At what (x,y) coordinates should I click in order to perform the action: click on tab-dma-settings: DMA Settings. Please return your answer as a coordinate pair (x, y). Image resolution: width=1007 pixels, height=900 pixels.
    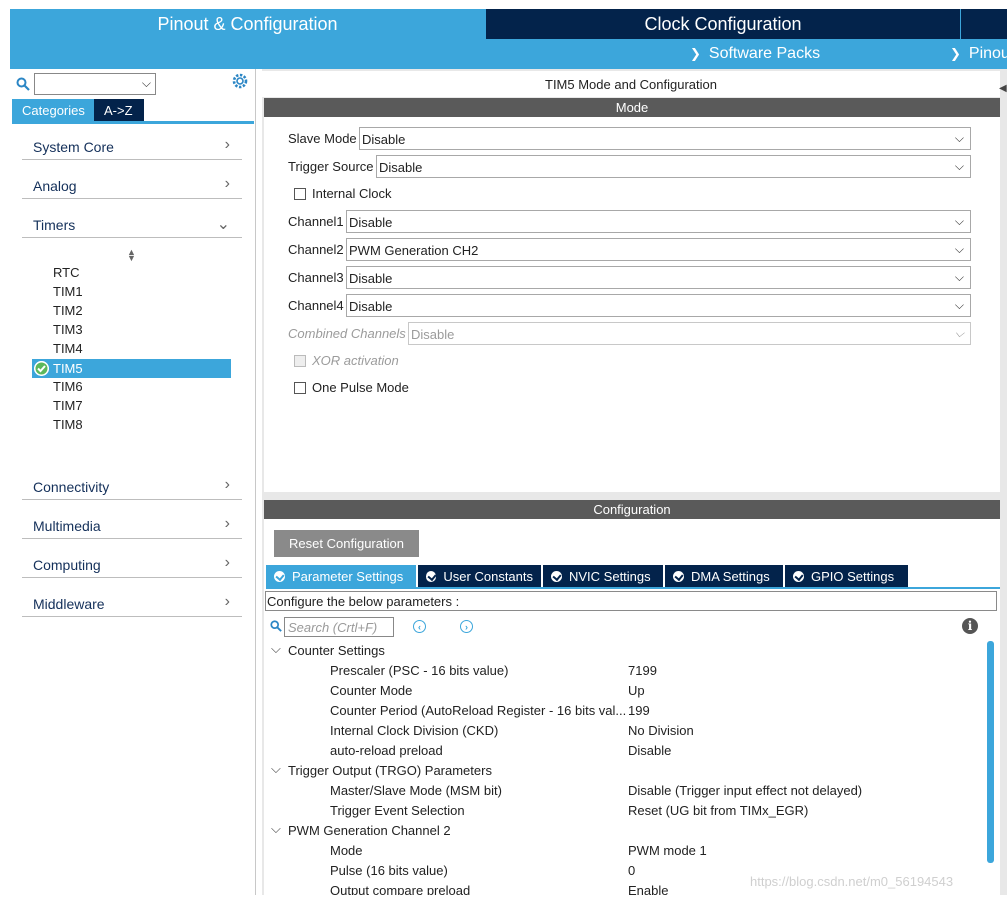
    Looking at the image, I should click on (724, 576).